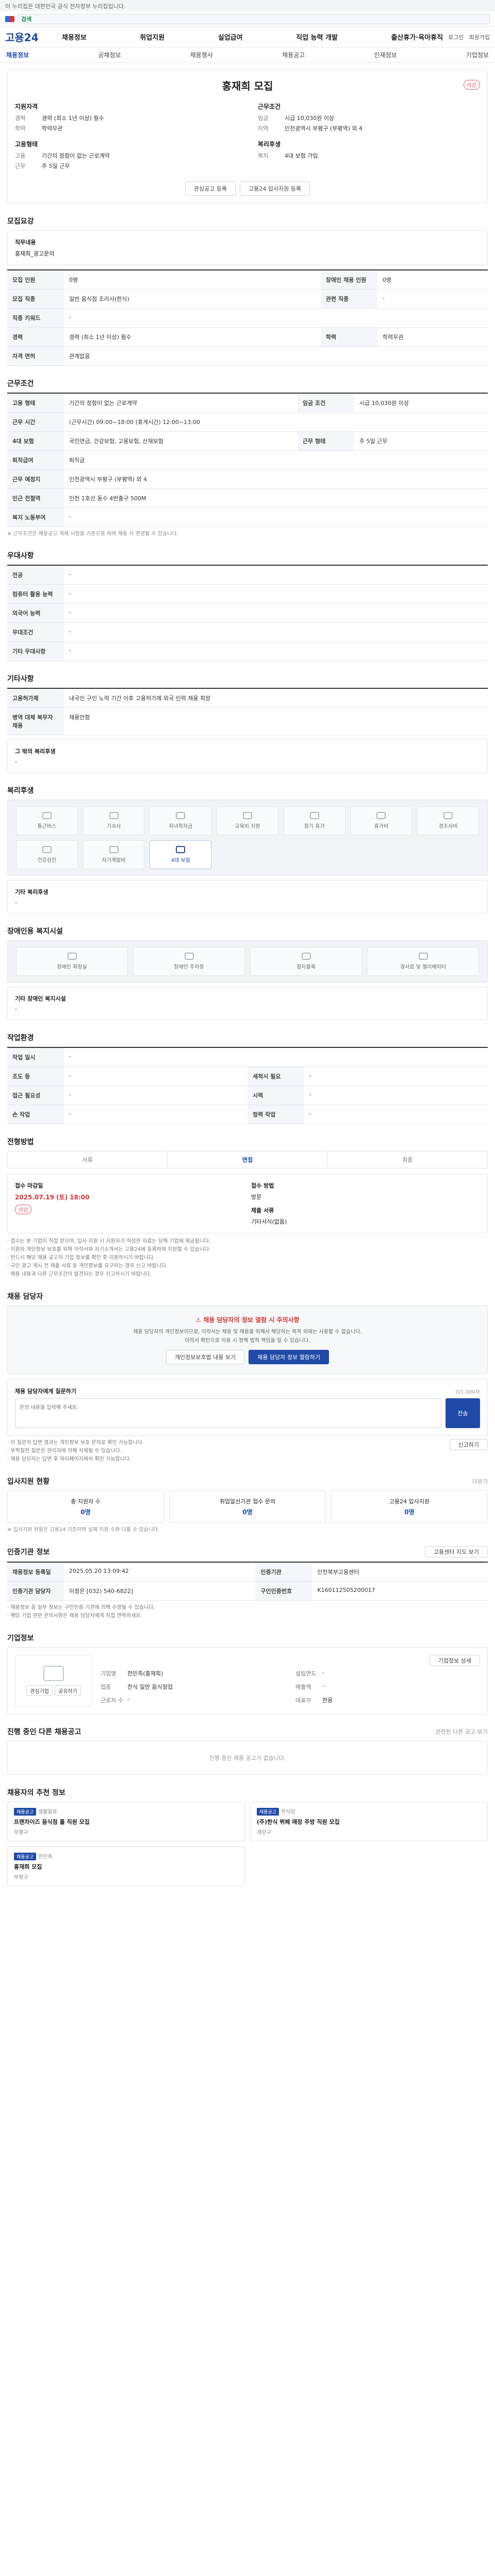 The image size is (495, 2576). What do you see at coordinates (479, 37) in the screenshot?
I see `signup-link: 회원가입` at bounding box center [479, 37].